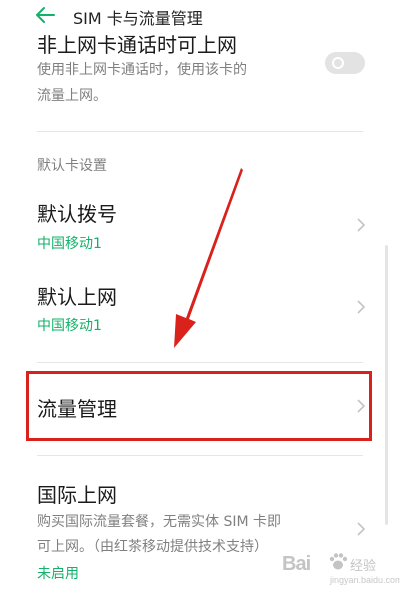  Describe the element at coordinates (345, 63) in the screenshot. I see `non-data-call-toggle` at that location.